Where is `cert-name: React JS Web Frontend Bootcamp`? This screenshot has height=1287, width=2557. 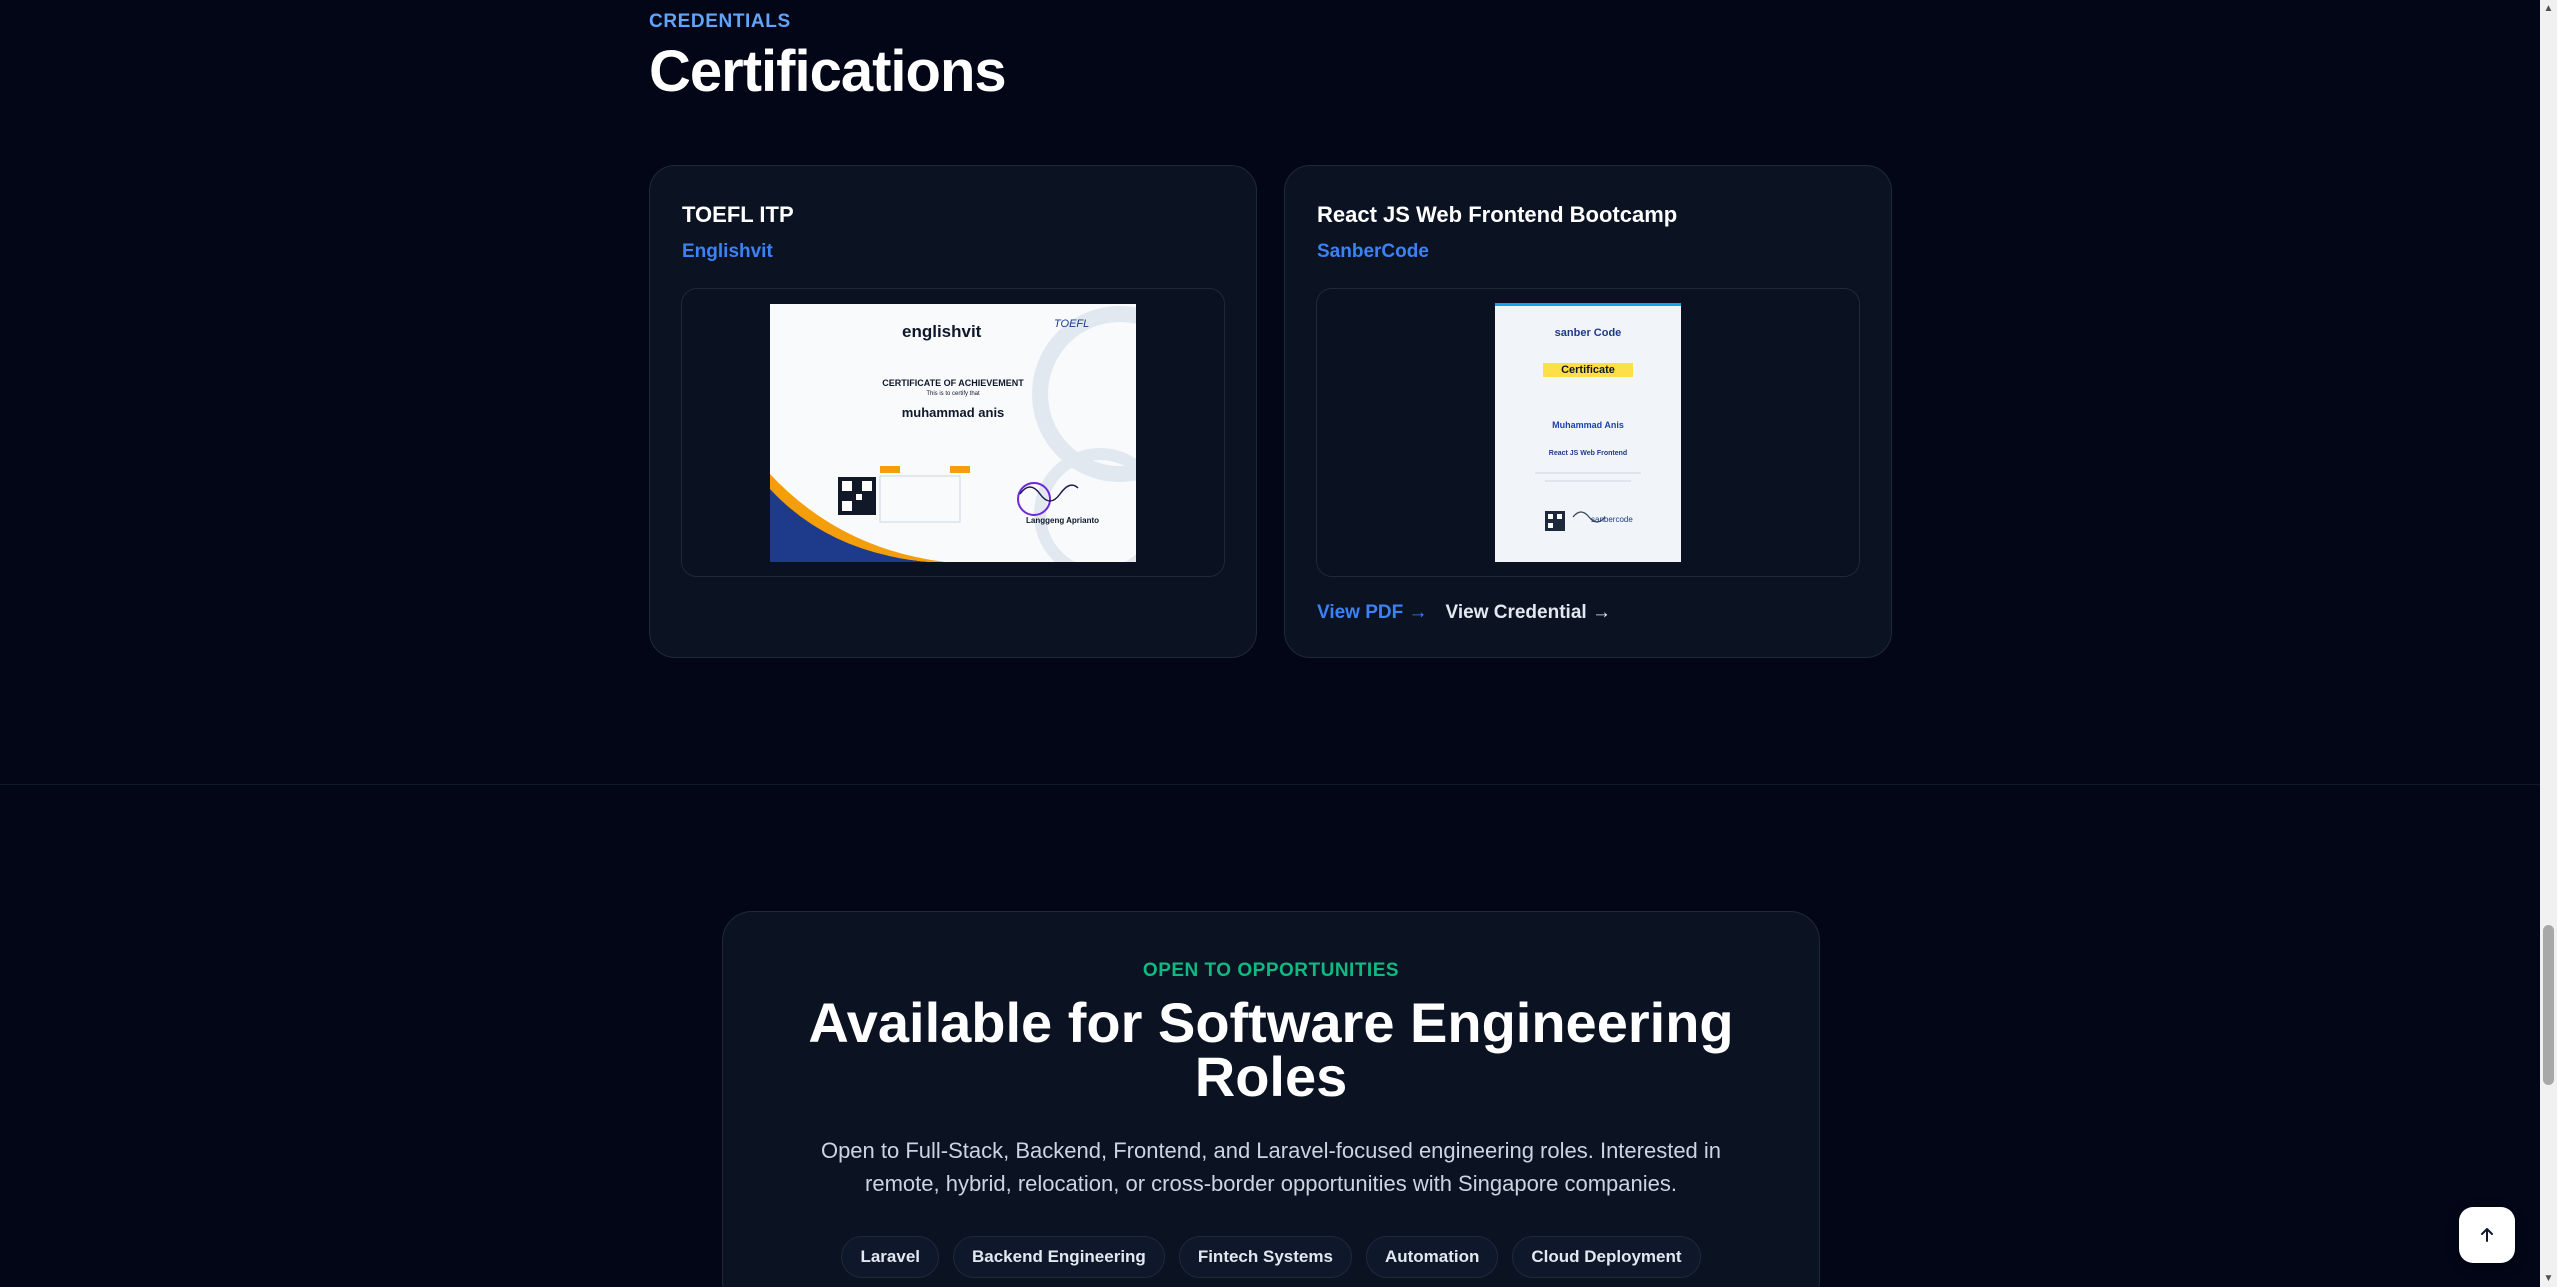 cert-name: React JS Web Frontend Bootcamp is located at coordinates (1497, 214).